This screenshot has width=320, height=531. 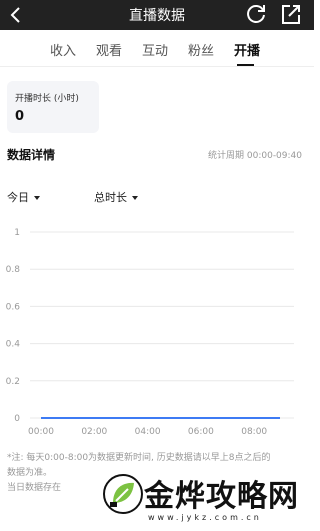 What do you see at coordinates (13, 307) in the screenshot?
I see `y-tick-label: 0.6` at bounding box center [13, 307].